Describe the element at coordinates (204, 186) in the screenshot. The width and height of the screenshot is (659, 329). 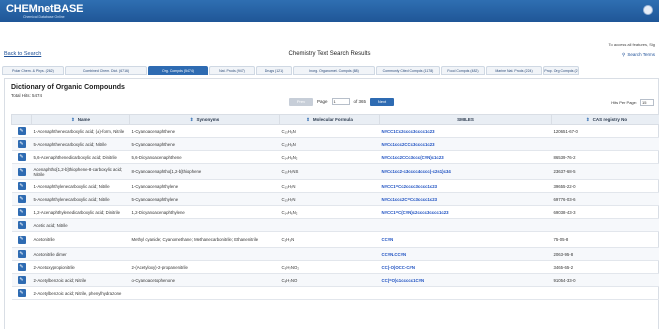
I see `synonyms-cell: 1-Cyanoacenaphthylene` at that location.